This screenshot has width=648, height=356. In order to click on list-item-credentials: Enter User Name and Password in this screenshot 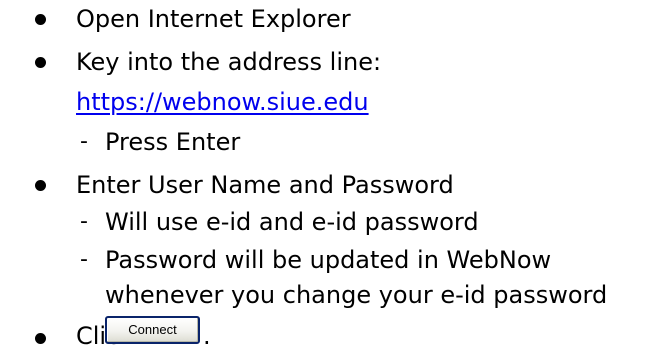, I will do `click(265, 185)`.